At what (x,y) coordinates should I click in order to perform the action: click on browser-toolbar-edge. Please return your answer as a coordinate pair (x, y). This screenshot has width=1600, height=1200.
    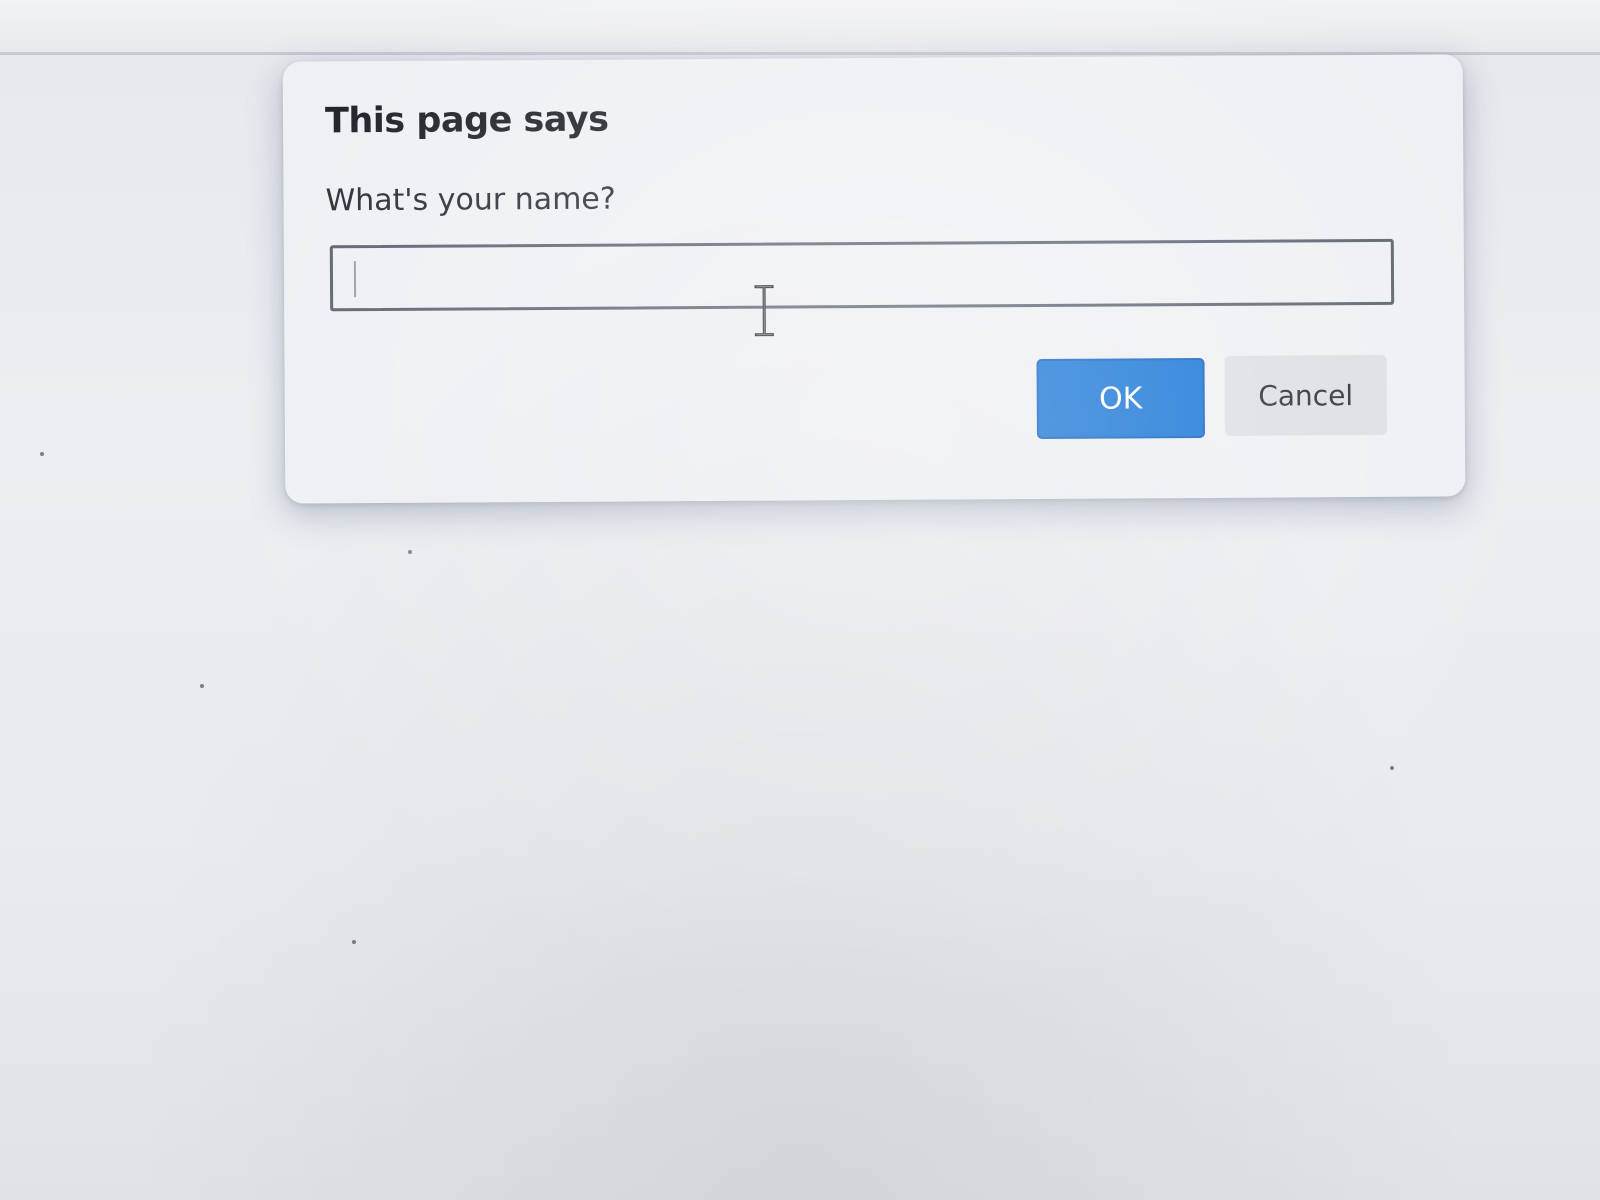
    Looking at the image, I should click on (800, 27).